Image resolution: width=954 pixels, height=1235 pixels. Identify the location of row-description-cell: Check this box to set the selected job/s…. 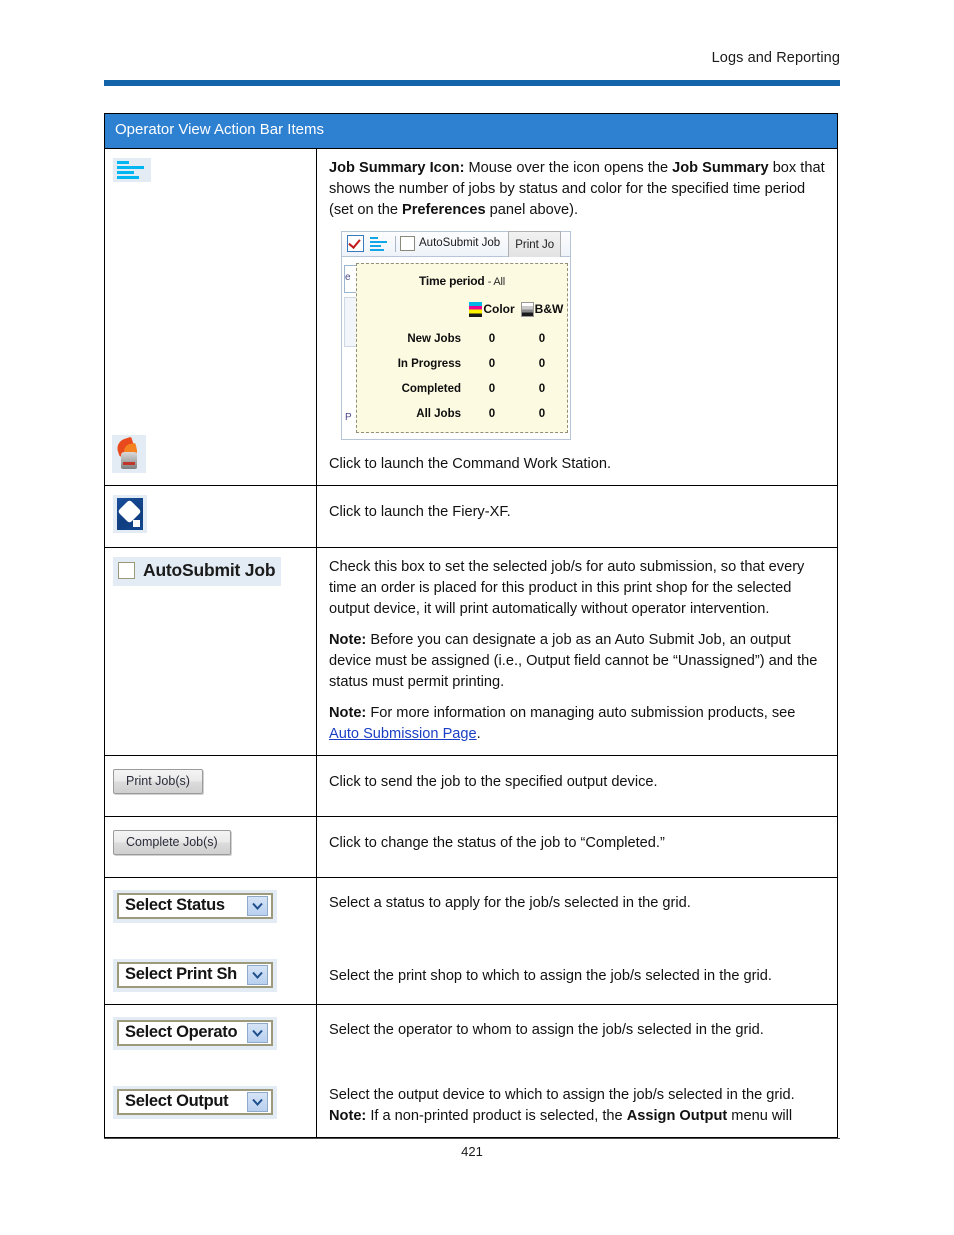
(577, 651).